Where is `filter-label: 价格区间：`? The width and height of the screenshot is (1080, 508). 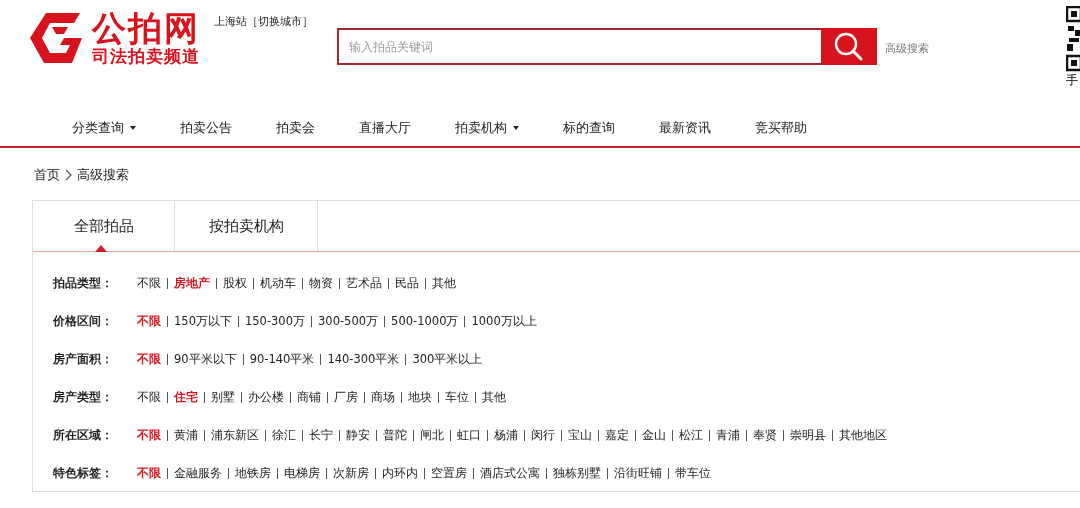
filter-label: 价格区间： is located at coordinates (83, 321).